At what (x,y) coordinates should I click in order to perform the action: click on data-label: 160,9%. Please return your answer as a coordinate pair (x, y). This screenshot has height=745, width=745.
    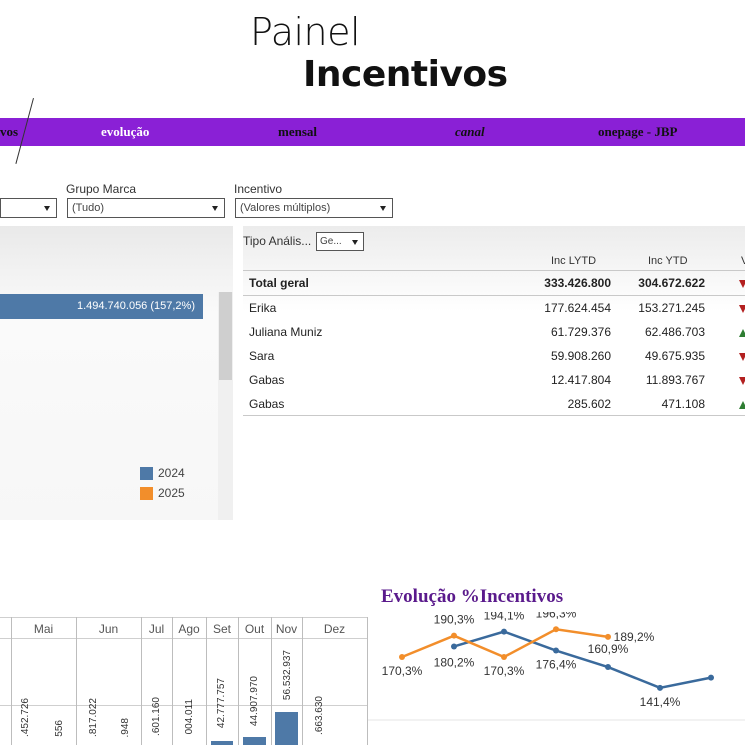
    Looking at the image, I should click on (608, 649).